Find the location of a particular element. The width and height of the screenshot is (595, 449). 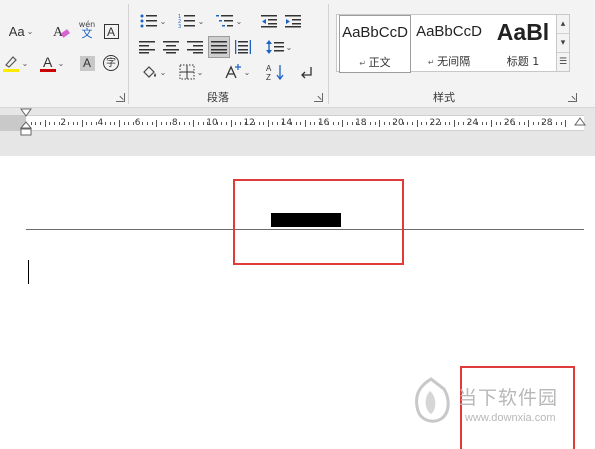

paragraph-mark-icon is located at coordinates (306, 73).